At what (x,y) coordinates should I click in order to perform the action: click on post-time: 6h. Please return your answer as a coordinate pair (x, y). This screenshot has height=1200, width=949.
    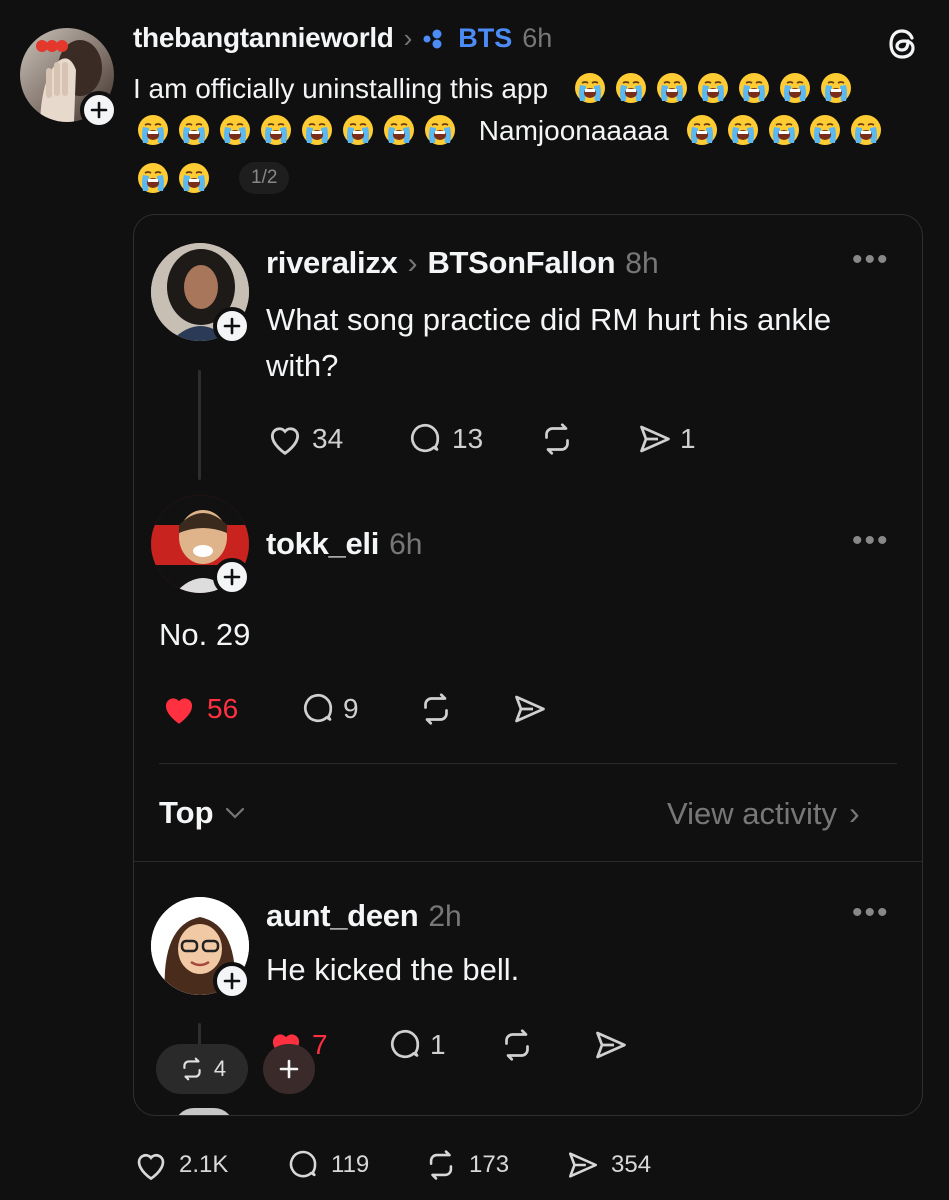
    Looking at the image, I should click on (537, 38).